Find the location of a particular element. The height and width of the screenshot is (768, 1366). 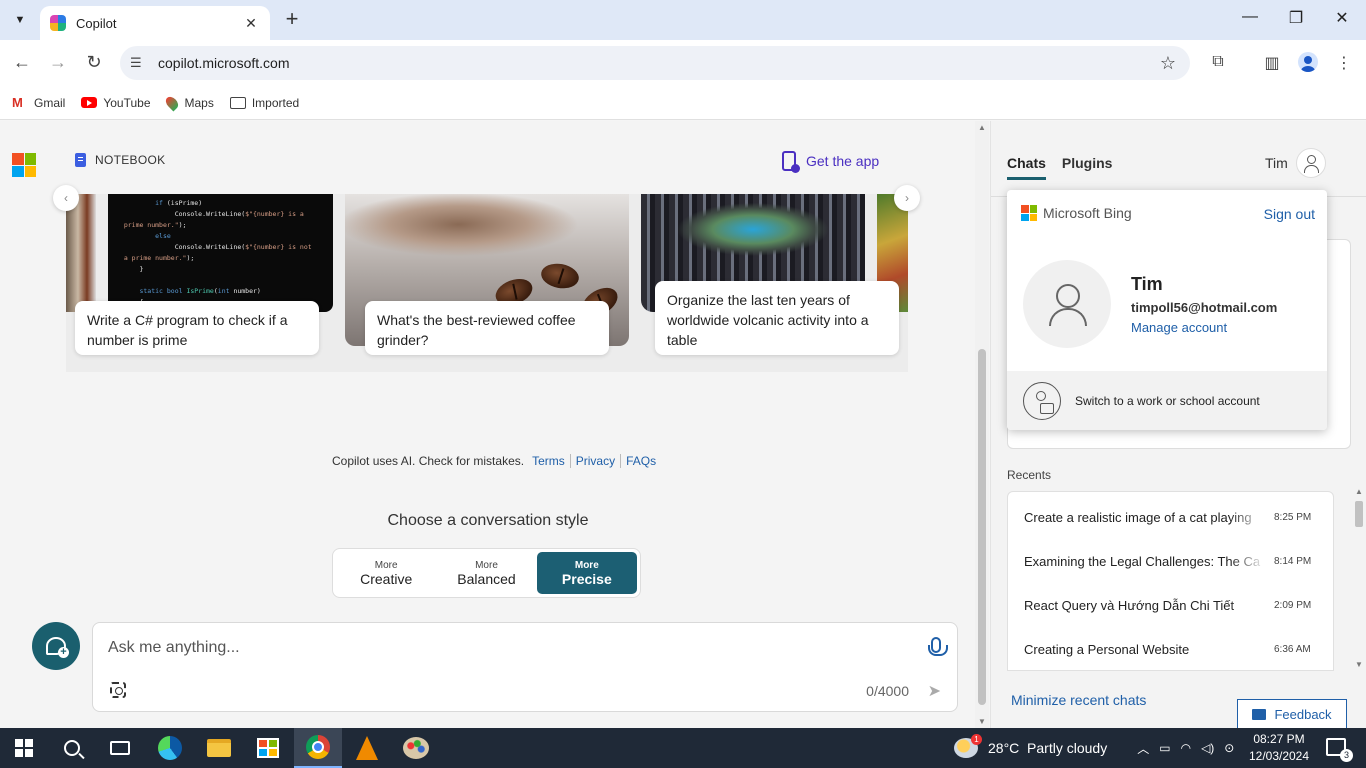

close-tab-icon: ✕ is located at coordinates (251, 23).